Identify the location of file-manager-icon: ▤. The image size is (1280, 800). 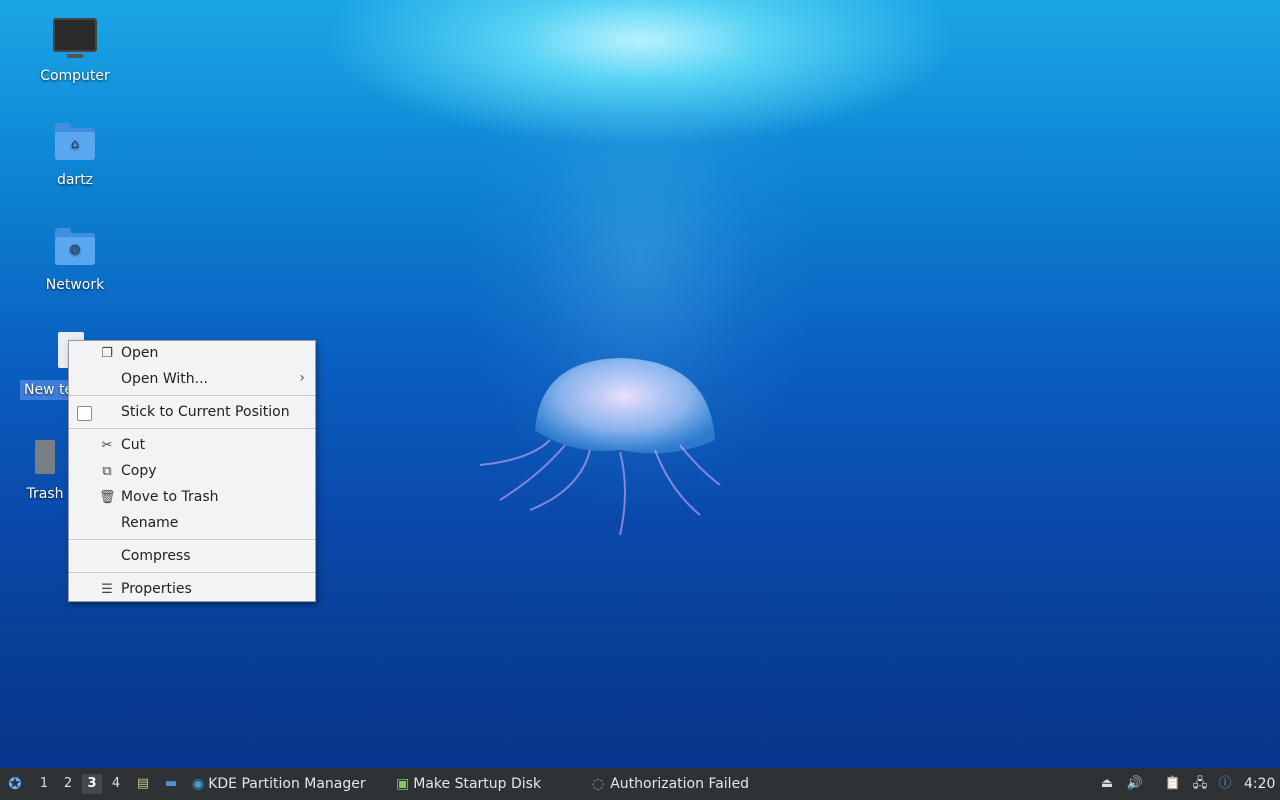
(143, 784).